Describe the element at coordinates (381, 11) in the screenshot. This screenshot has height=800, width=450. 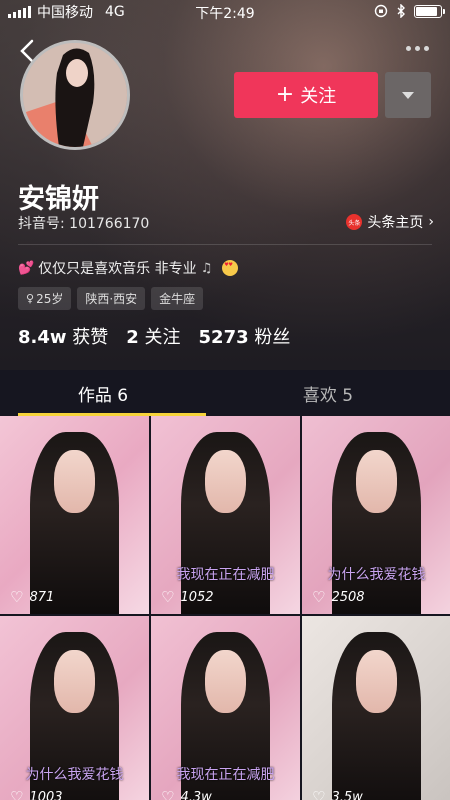
I see `orientation-lock-icon` at that location.